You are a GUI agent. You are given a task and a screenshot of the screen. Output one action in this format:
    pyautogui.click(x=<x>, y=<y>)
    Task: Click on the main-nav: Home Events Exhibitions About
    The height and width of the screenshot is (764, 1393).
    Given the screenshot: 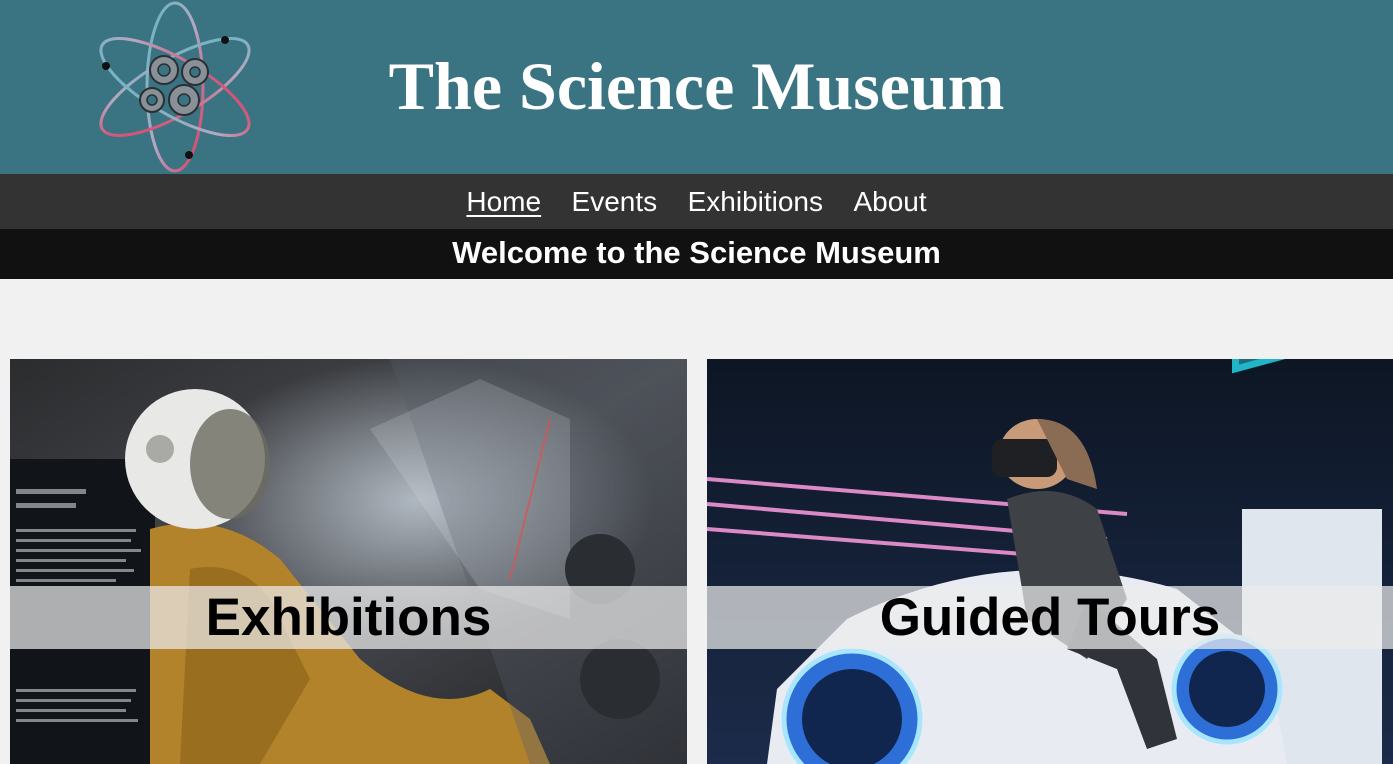 What is the action you would take?
    pyautogui.click(x=696, y=201)
    